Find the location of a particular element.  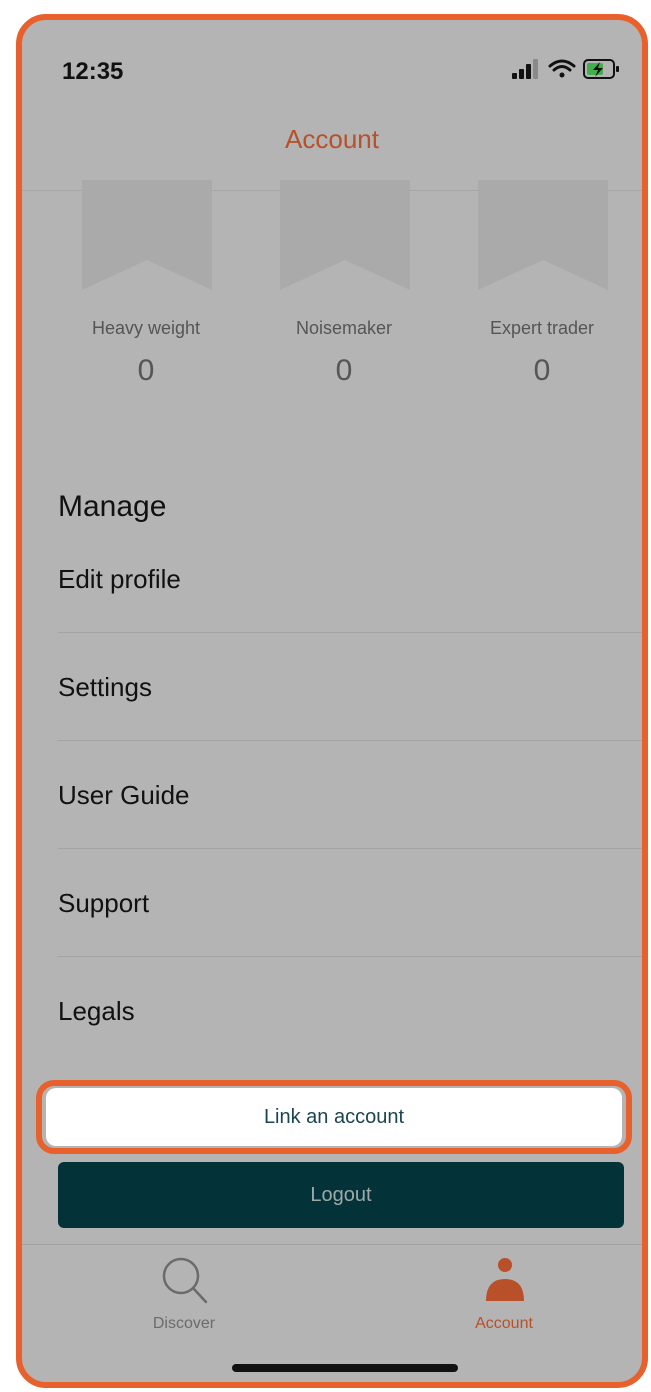

wifi-icon is located at coordinates (562, 68).